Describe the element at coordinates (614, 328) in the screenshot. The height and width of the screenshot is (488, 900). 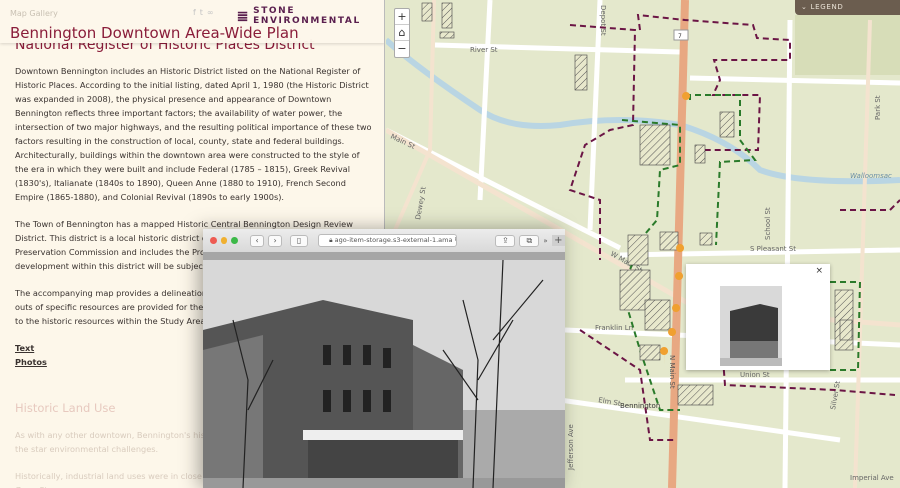
I see `street-label: Franklin Ln` at that location.